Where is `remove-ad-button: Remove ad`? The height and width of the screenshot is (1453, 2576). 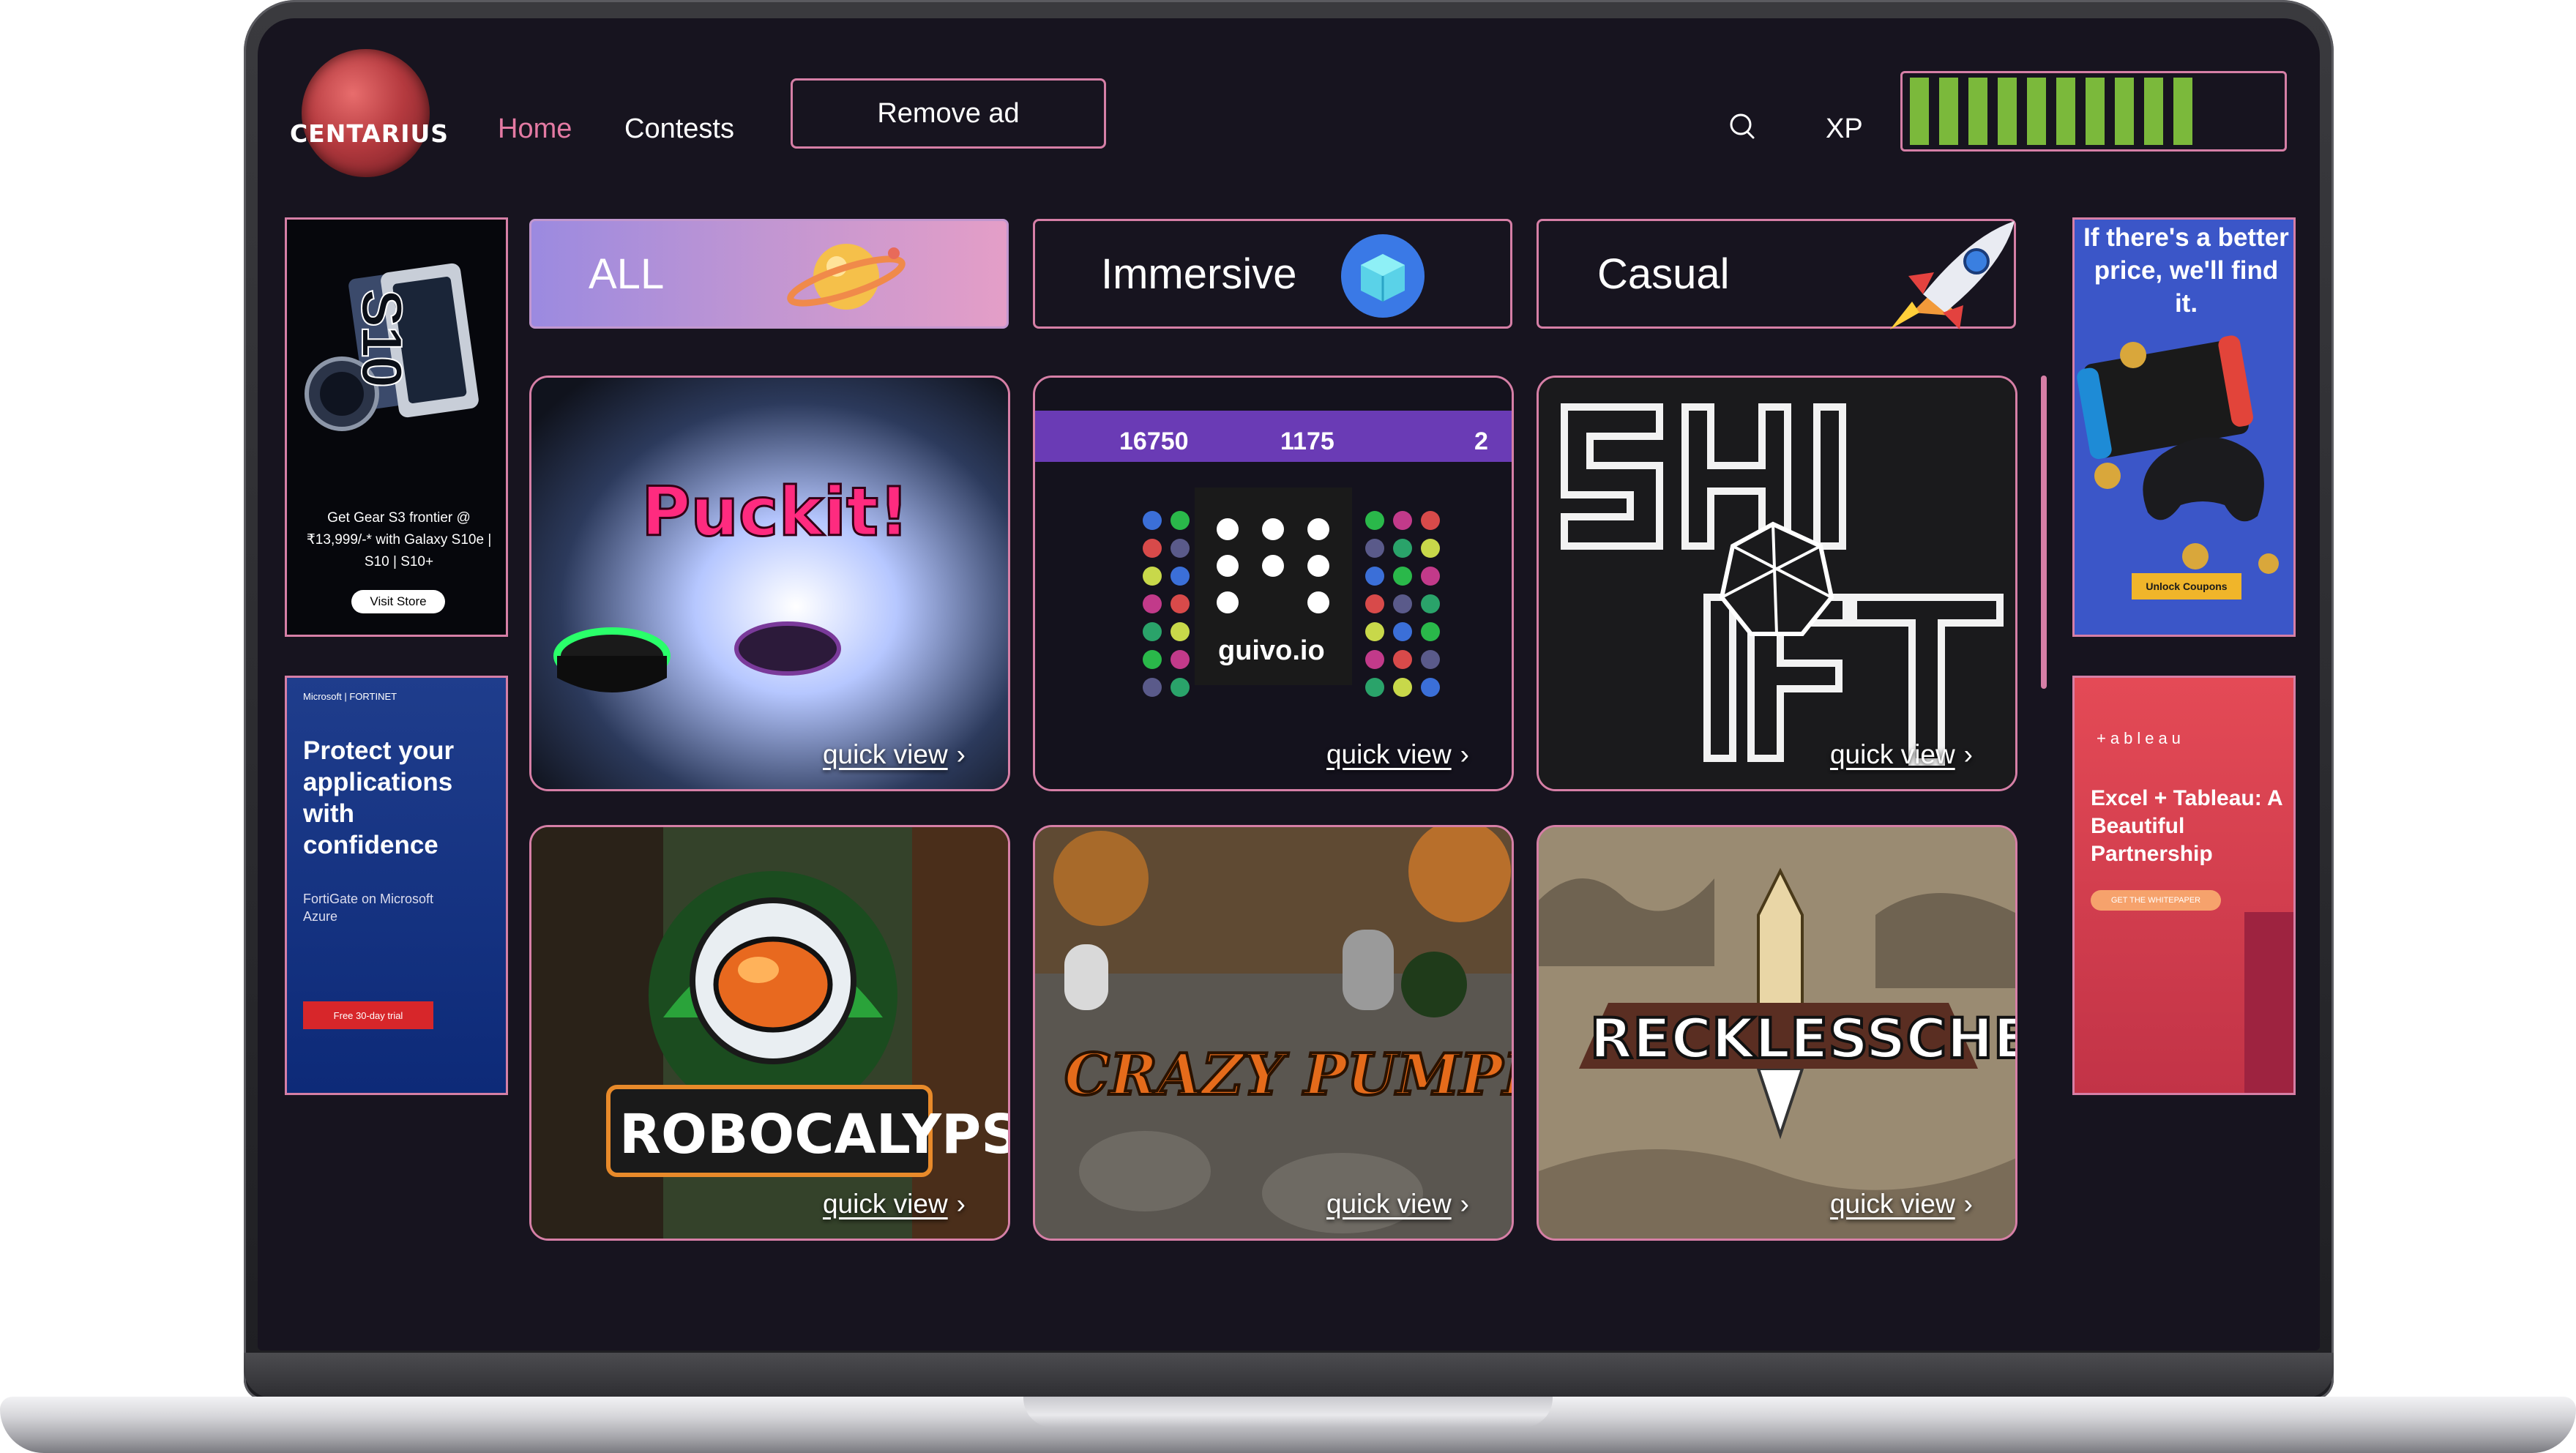
remove-ad-button: Remove ad is located at coordinates (948, 113).